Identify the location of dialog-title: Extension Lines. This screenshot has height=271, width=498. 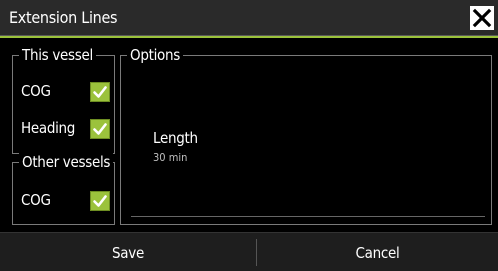
(63, 17).